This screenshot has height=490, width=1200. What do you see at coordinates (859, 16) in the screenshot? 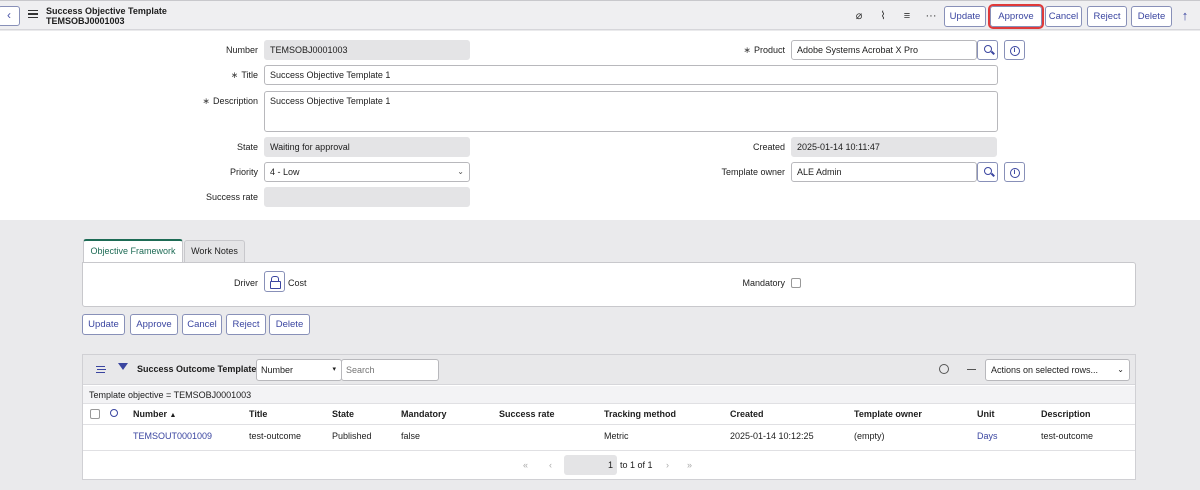
I see `attachment-icon: ⌀` at bounding box center [859, 16].